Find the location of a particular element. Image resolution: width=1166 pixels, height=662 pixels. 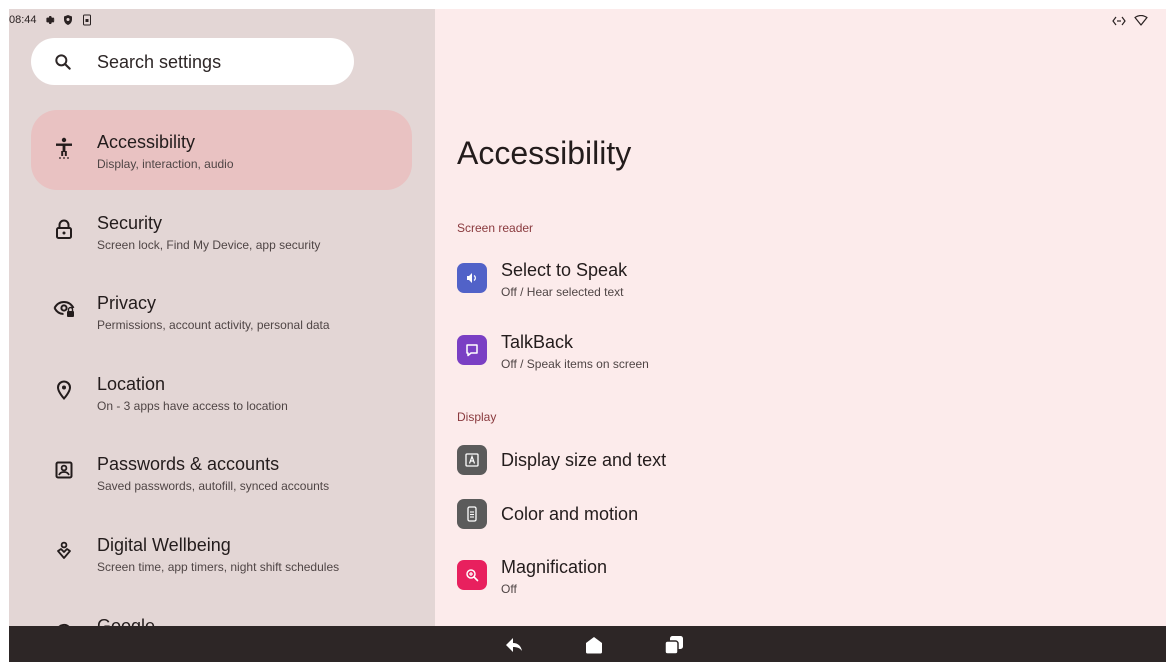

accessibility-icon is located at coordinates (64, 148).